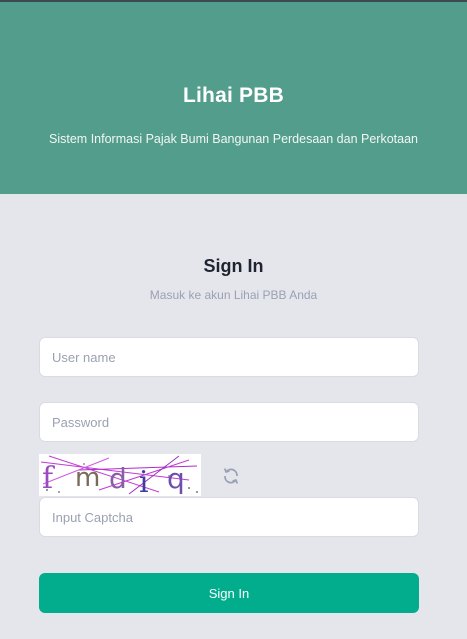 This screenshot has width=467, height=639. What do you see at coordinates (144, 480) in the screenshot?
I see `svg-text: i` at bounding box center [144, 480].